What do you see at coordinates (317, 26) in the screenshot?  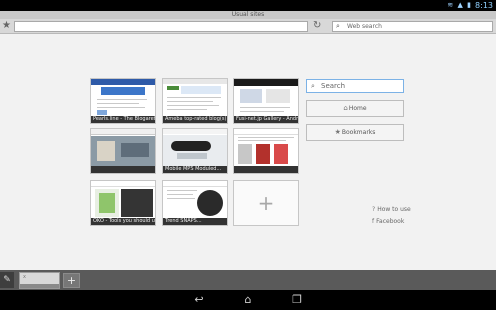 I see `reload-icon: ↻` at bounding box center [317, 26].